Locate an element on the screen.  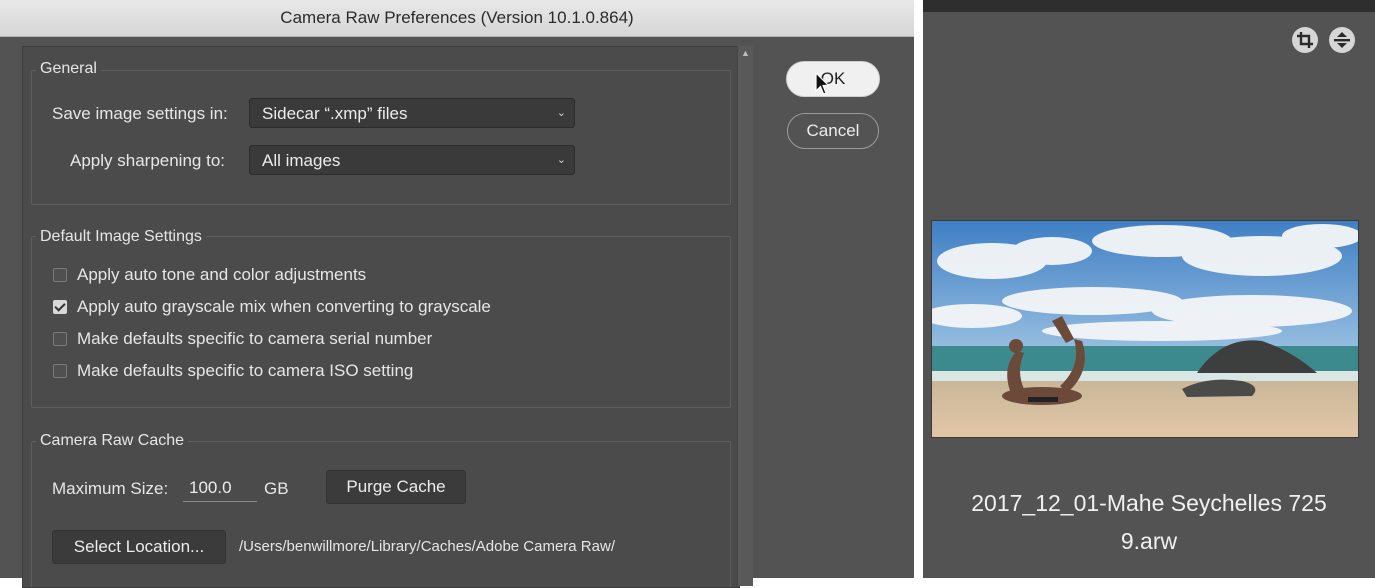
save-settings-label: Save image settings in: is located at coordinates (140, 113).